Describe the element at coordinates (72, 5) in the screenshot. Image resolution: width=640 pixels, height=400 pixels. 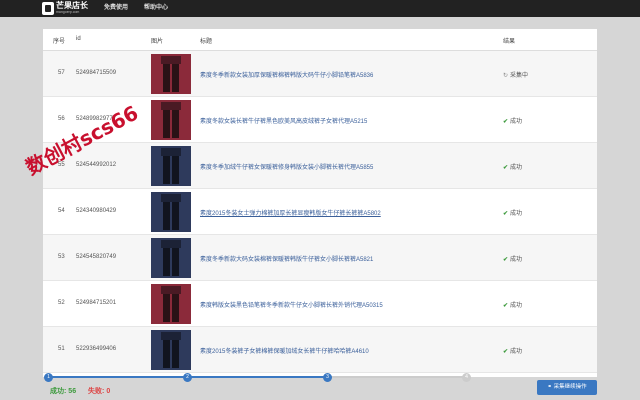
I see `logo-text: 芒果店长` at that location.